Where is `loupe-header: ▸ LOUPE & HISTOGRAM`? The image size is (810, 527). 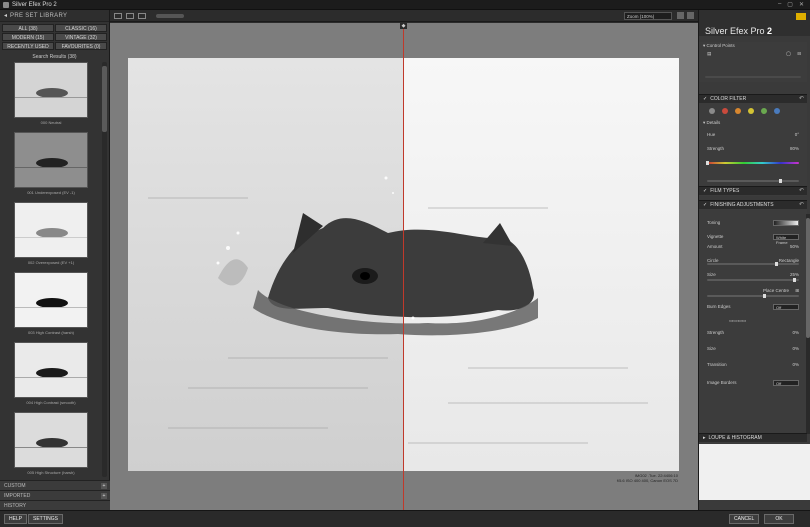 loupe-header: ▸ LOUPE & HISTOGRAM is located at coordinates (753, 437).